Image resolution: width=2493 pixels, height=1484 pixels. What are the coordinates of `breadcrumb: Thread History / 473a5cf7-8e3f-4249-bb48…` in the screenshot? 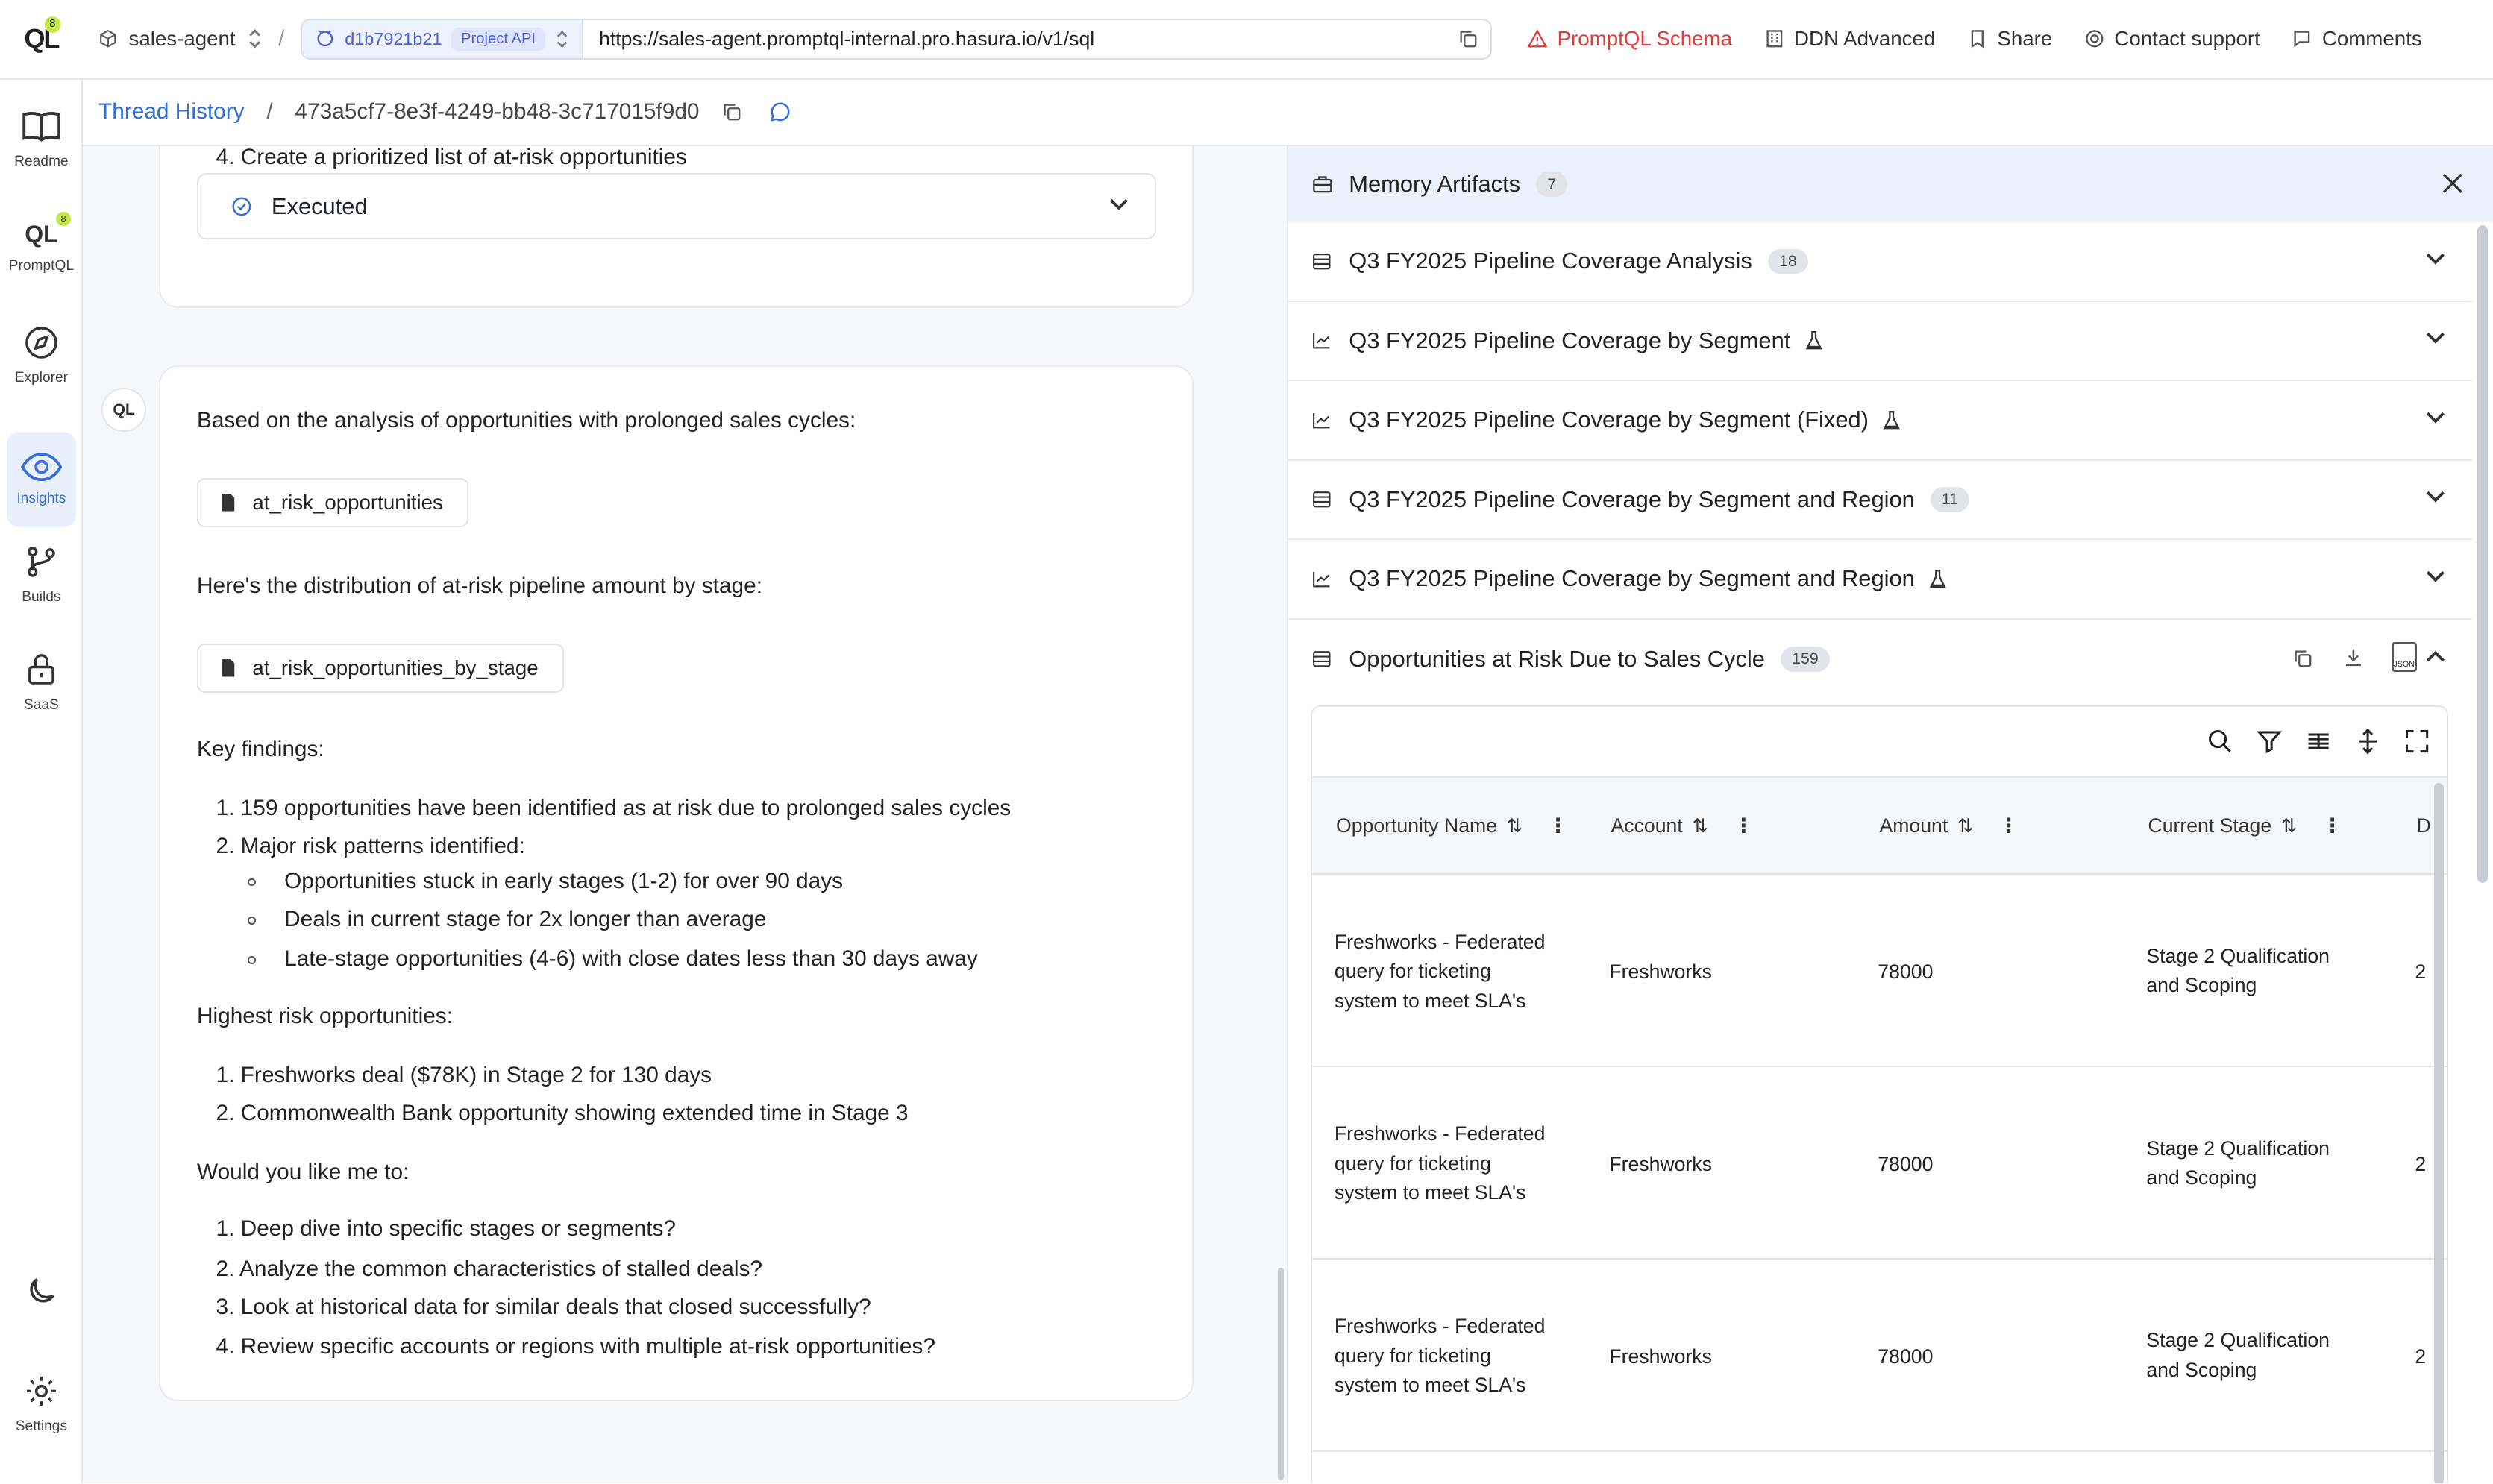 It's located at (1287, 112).